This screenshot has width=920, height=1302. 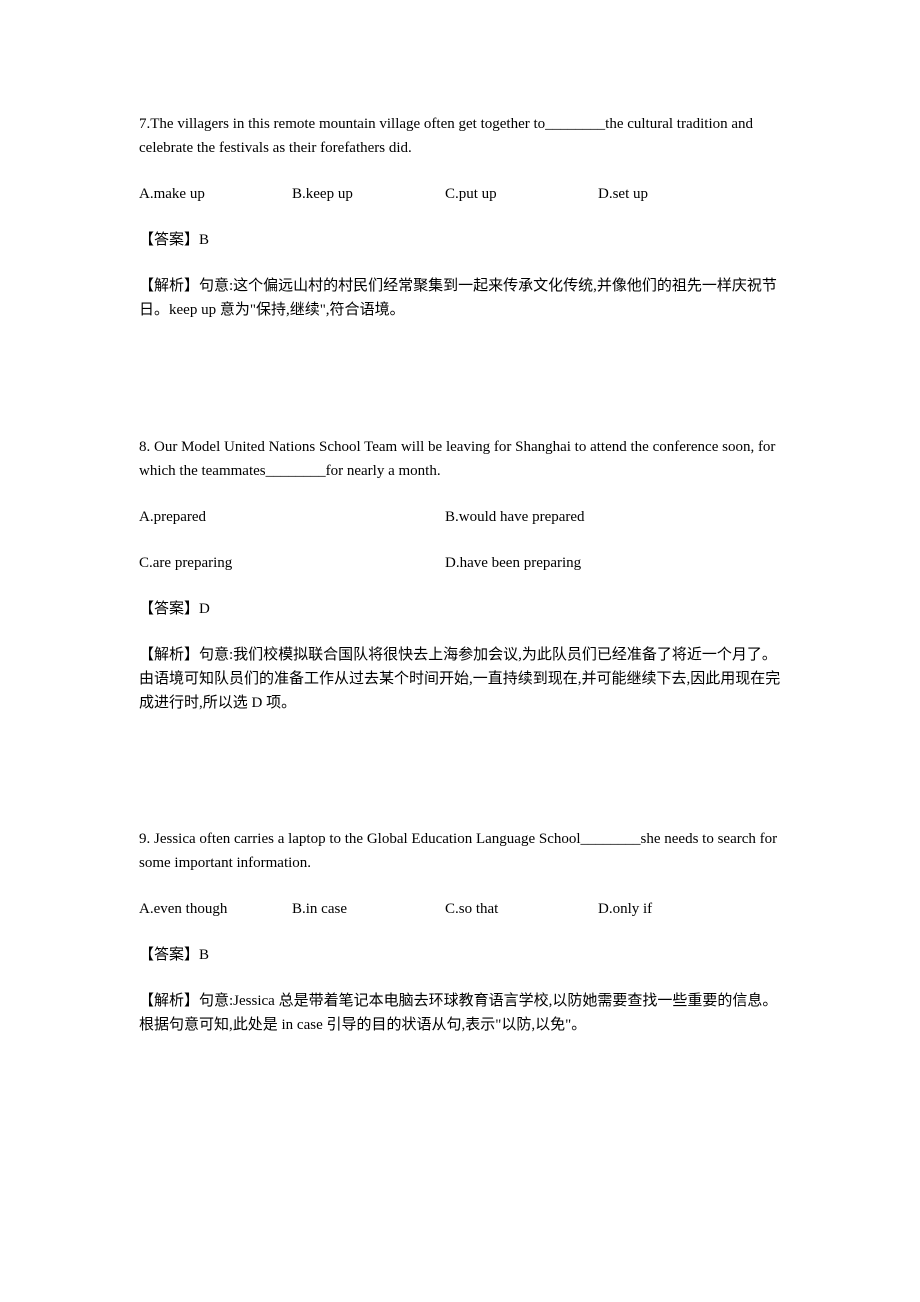 I want to click on question-number: 7., so click(x=145, y=124).